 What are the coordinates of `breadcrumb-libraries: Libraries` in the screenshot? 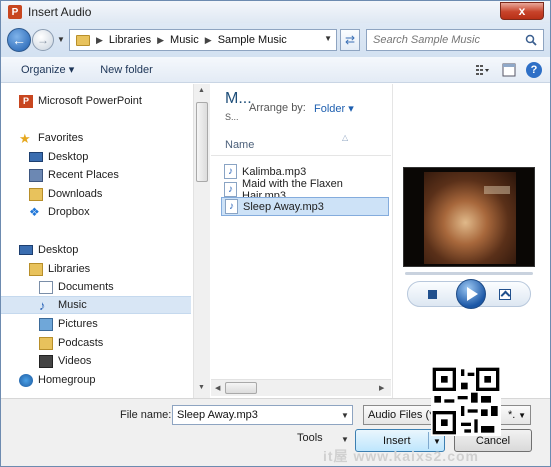 It's located at (130, 40).